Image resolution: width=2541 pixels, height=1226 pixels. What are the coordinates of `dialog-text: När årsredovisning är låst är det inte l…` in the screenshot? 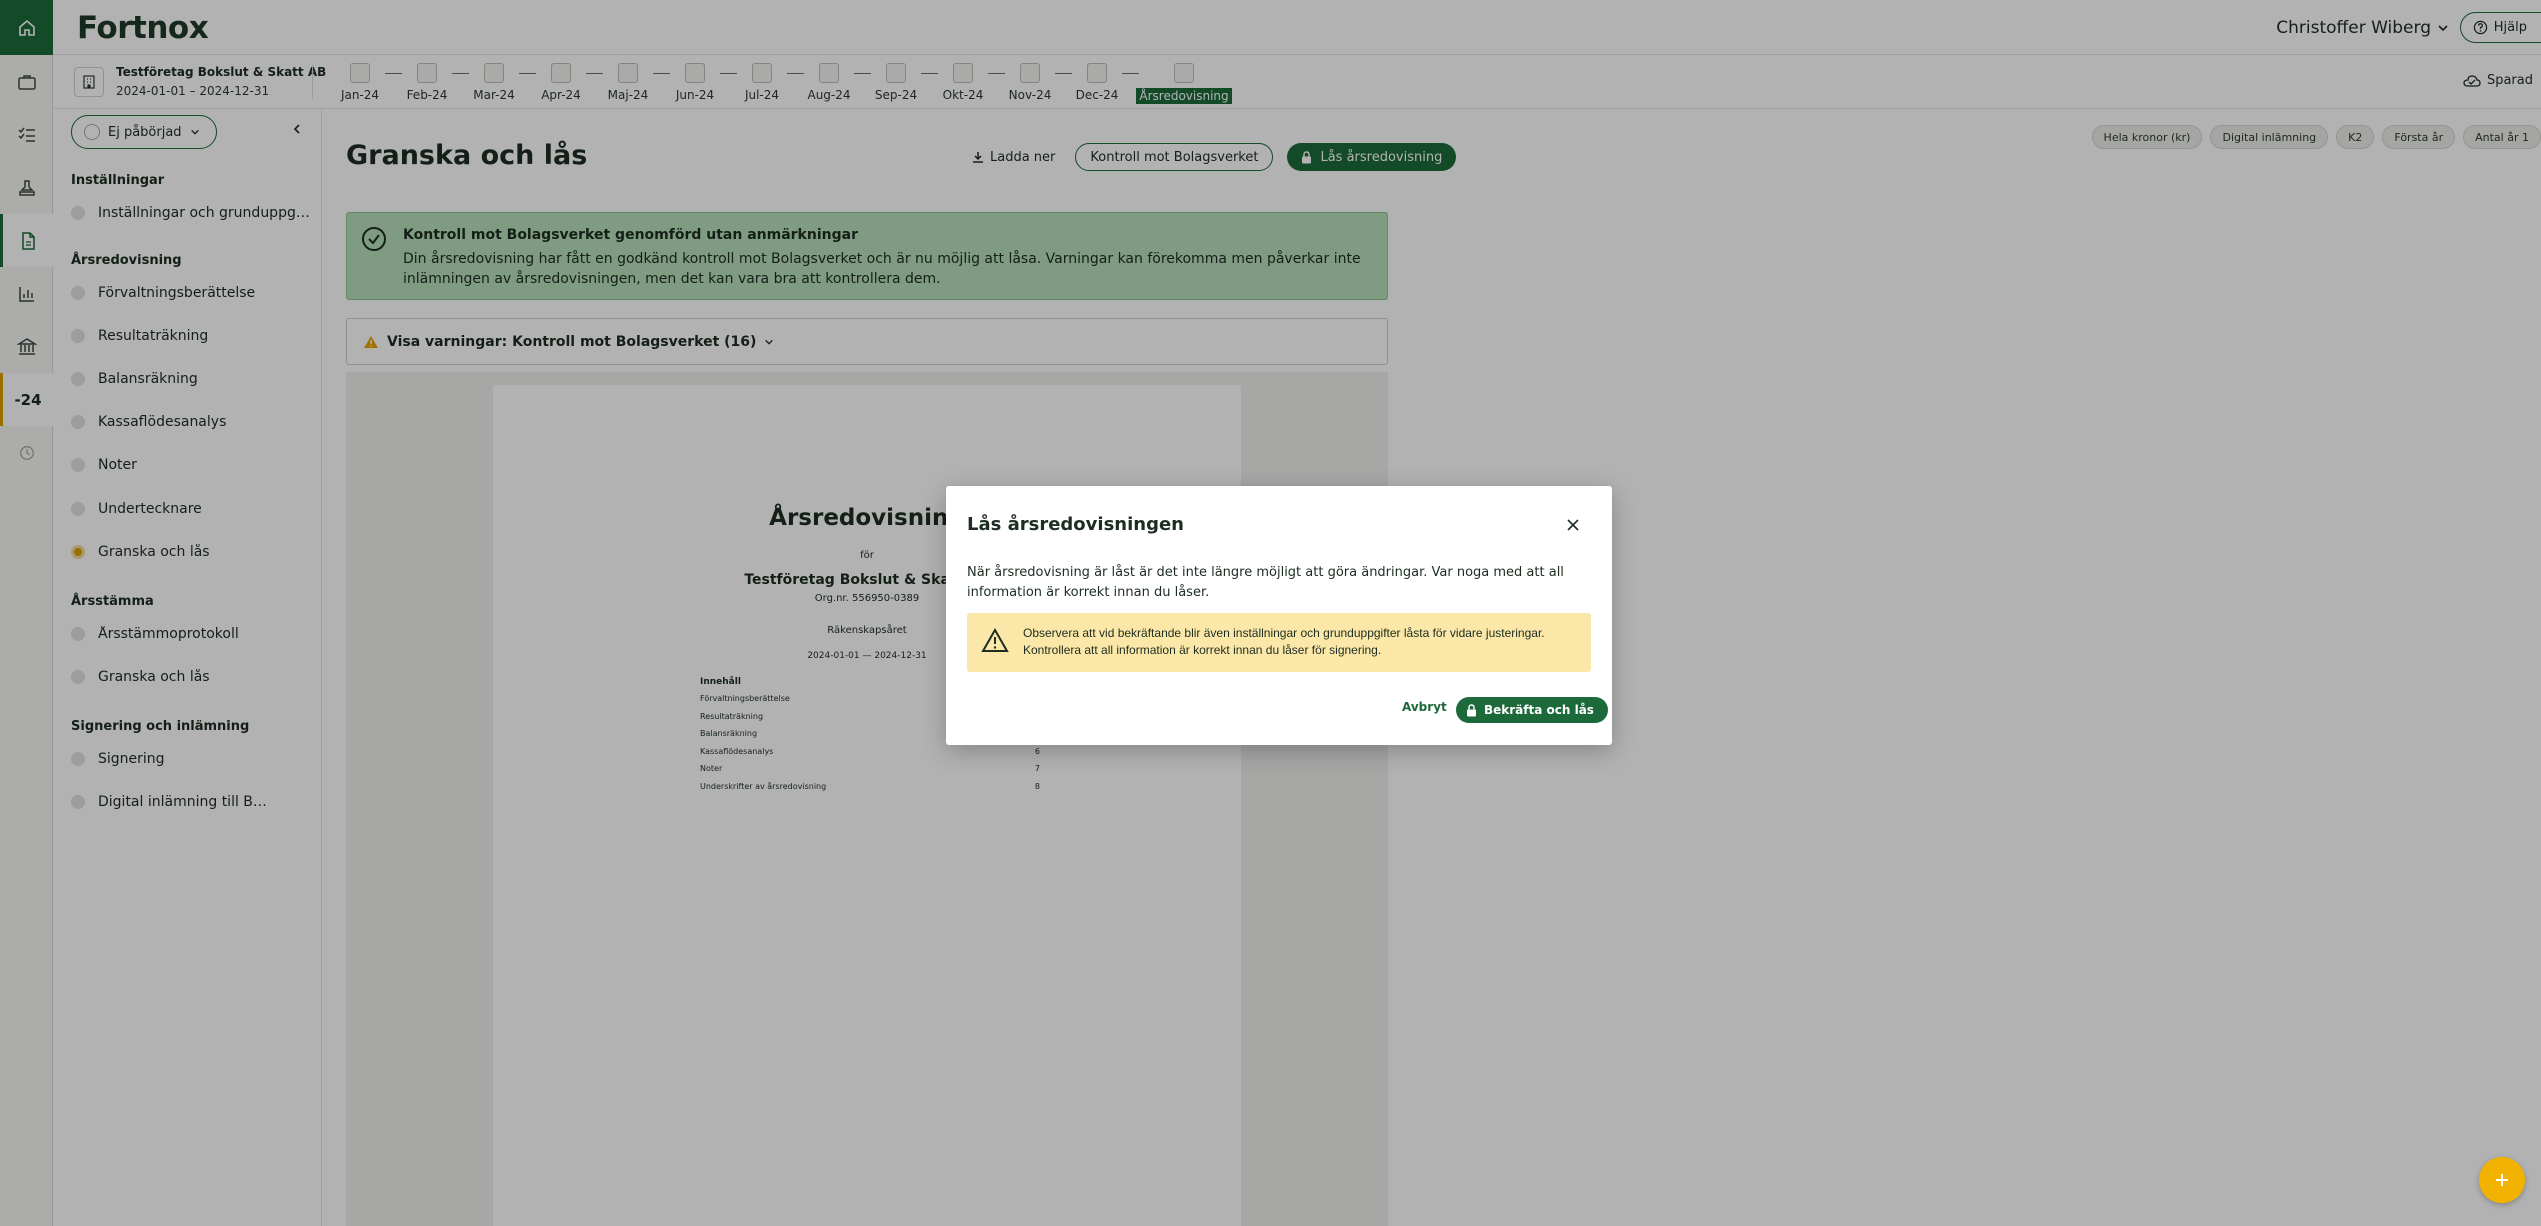 It's located at (1265, 582).